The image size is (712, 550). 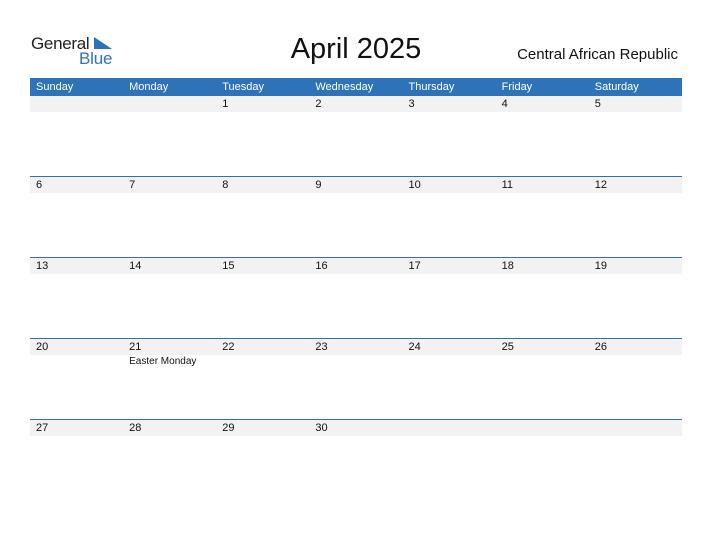 I want to click on day-cell: 28, so click(x=169, y=460).